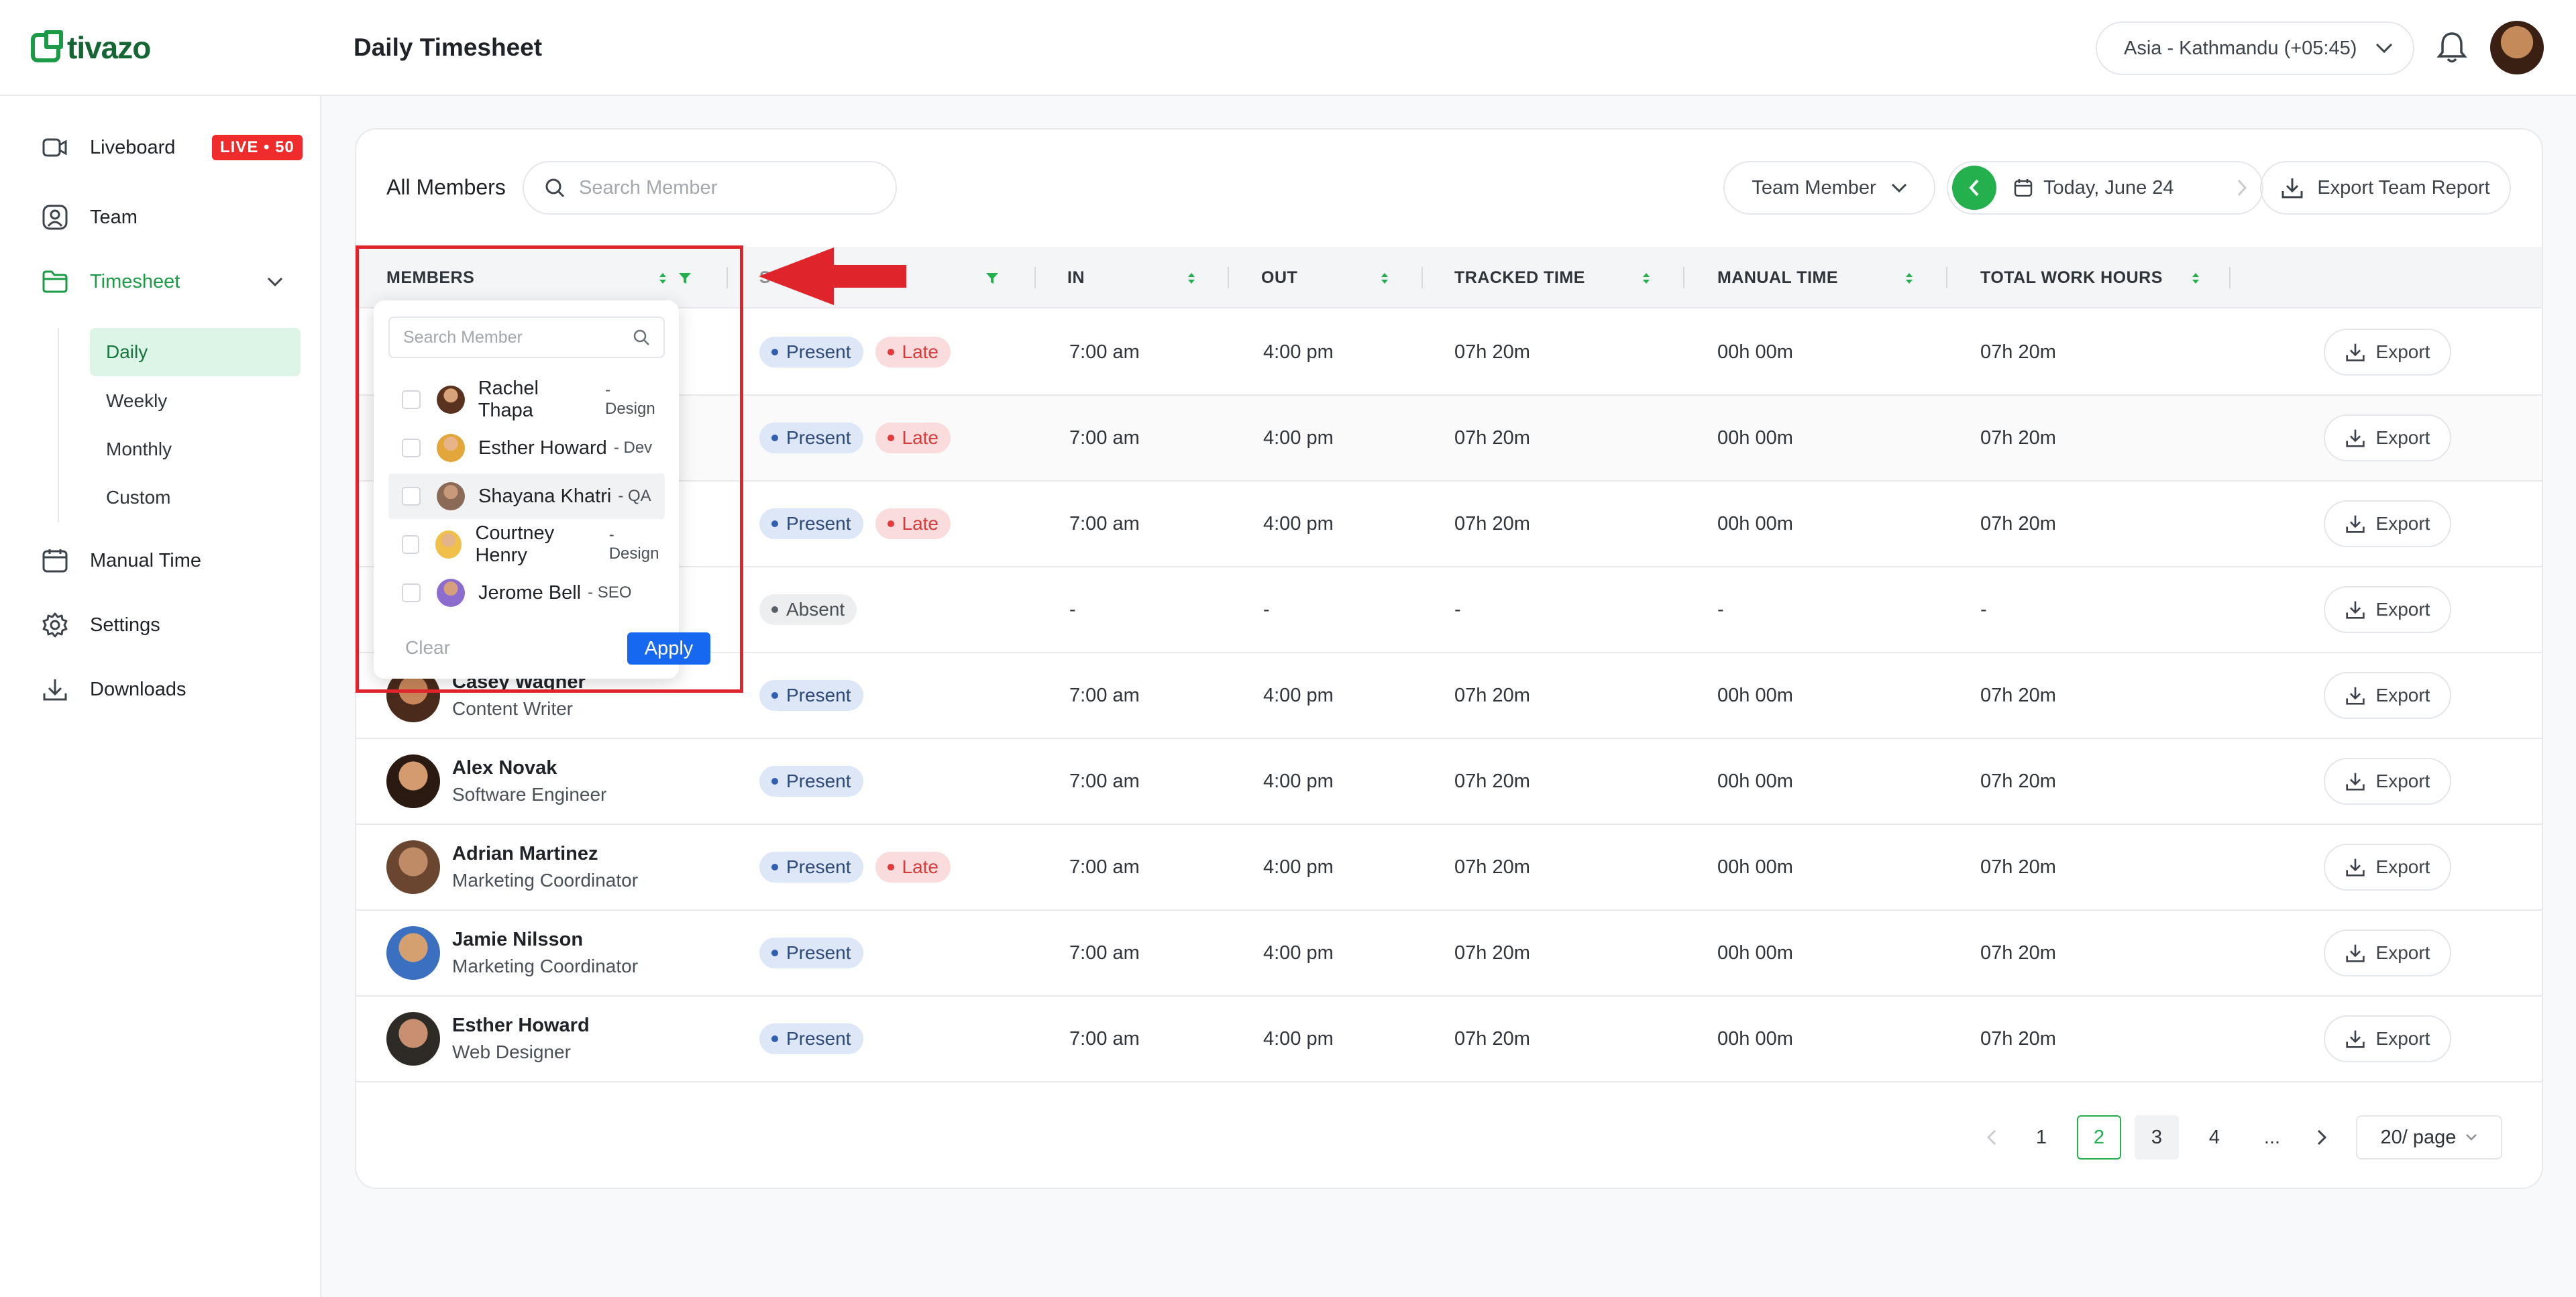 Image resolution: width=2576 pixels, height=1297 pixels. I want to click on sidebar-subitem-monthly: Monthly, so click(195, 449).